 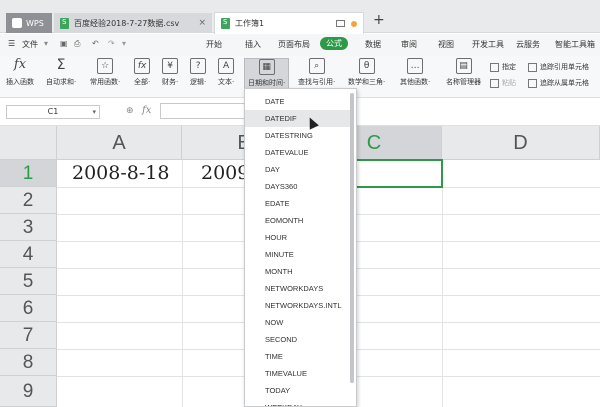 I want to click on menu-item-day: DAY, so click(x=298, y=169).